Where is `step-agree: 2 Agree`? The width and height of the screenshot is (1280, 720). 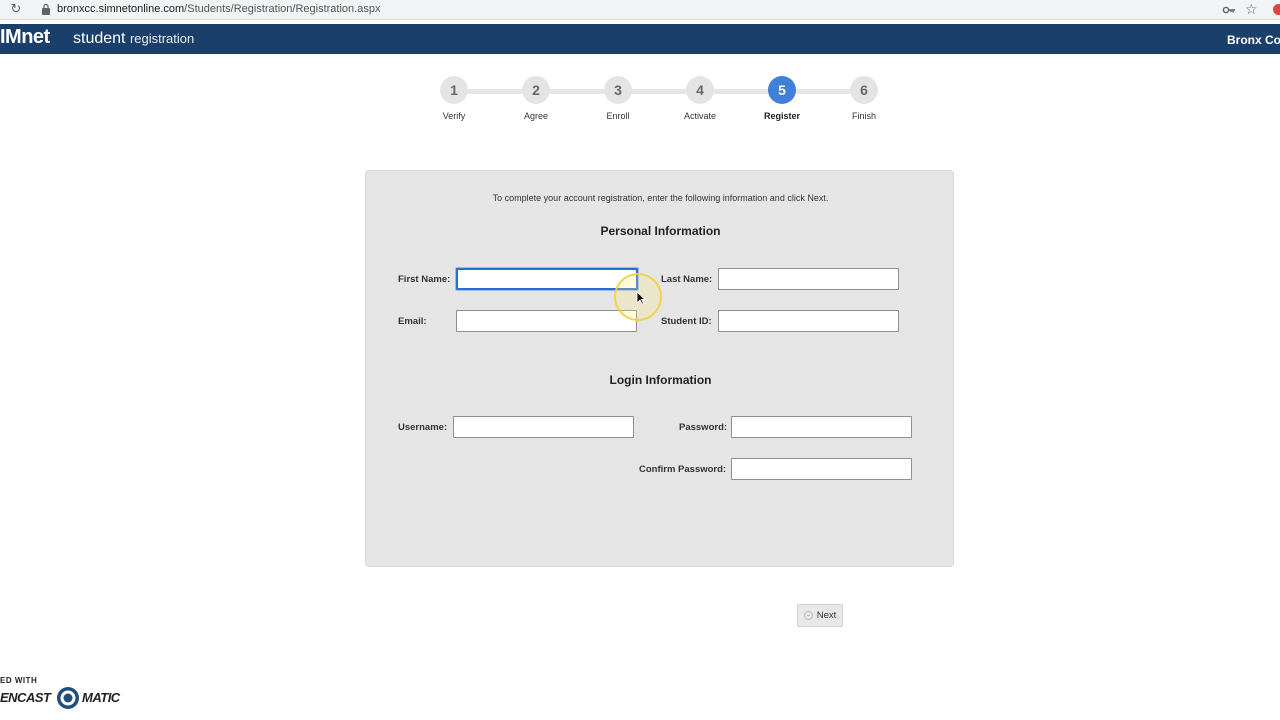
step-agree: 2 Agree is located at coordinates (536, 98).